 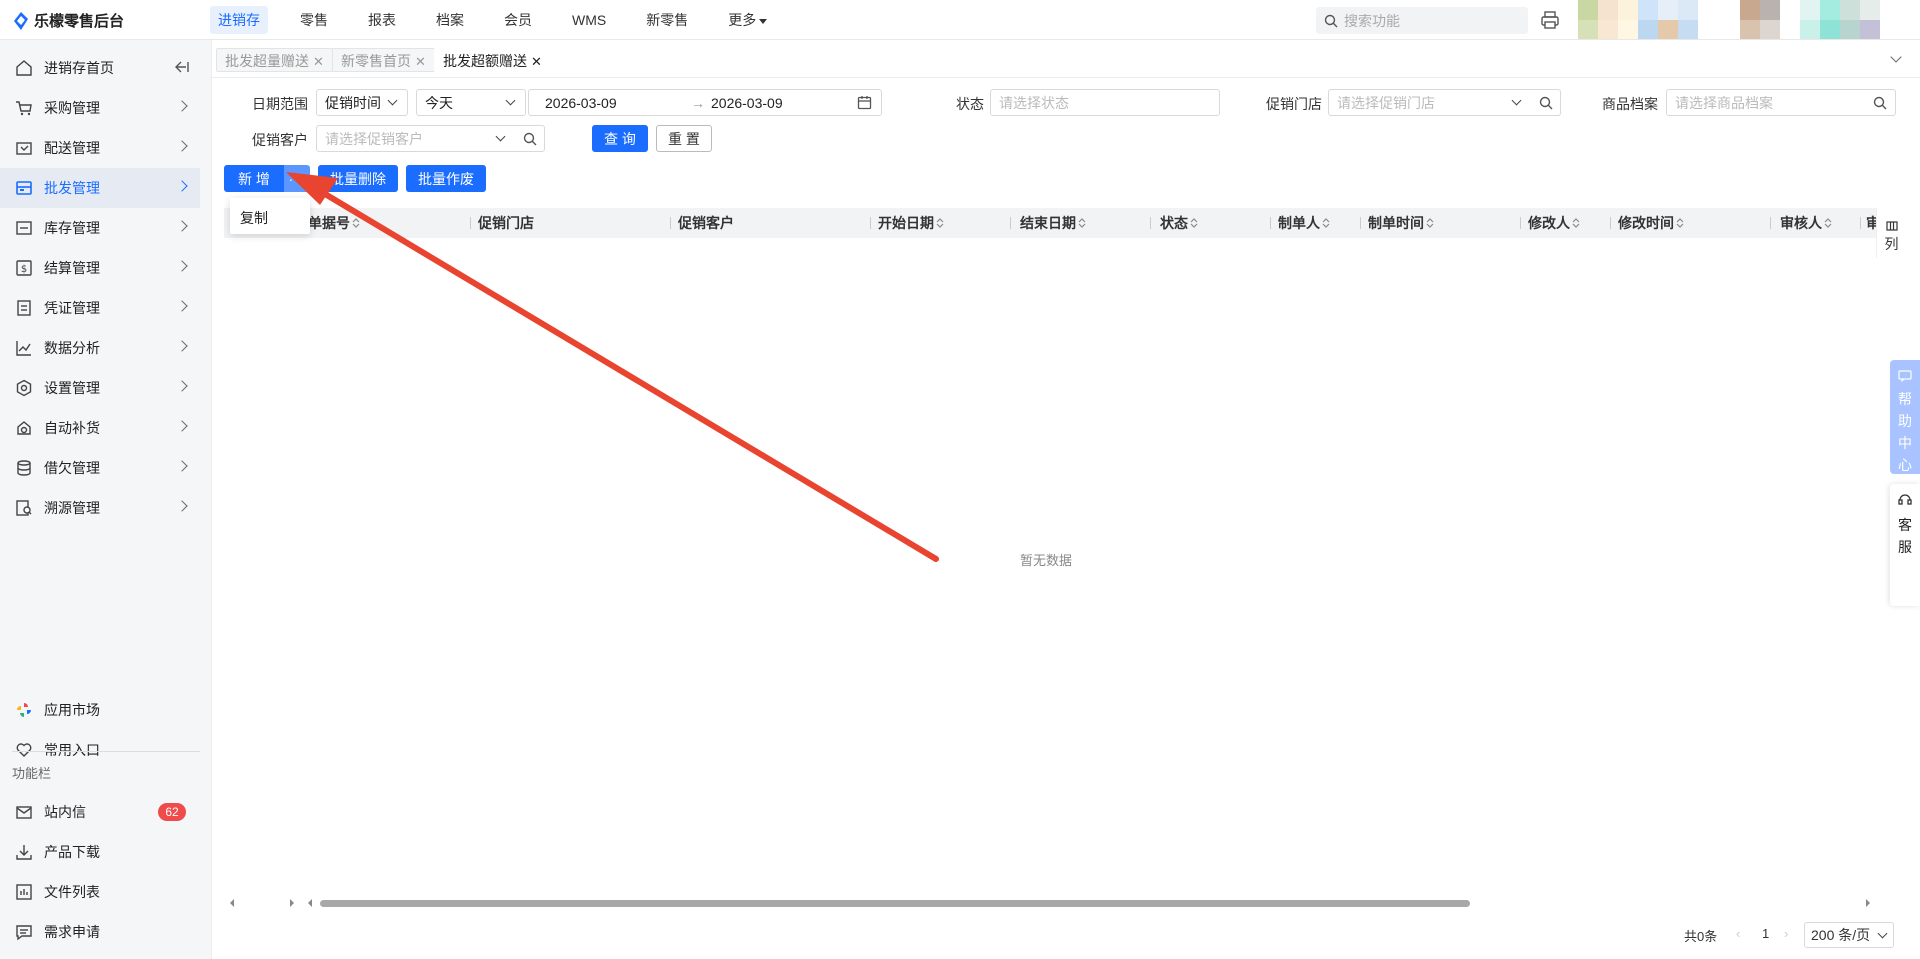 I want to click on prev-page-icon: ‹, so click(x=1738, y=933).